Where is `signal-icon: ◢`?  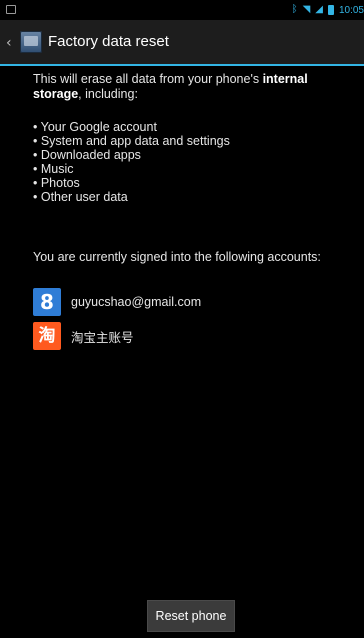 signal-icon: ◢ is located at coordinates (319, 9).